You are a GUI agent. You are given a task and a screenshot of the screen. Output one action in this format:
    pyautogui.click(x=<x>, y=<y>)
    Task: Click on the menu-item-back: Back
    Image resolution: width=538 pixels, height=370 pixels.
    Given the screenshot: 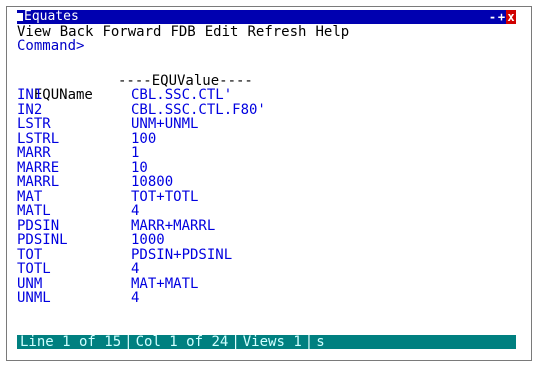 What is the action you would take?
    pyautogui.click(x=77, y=32)
    